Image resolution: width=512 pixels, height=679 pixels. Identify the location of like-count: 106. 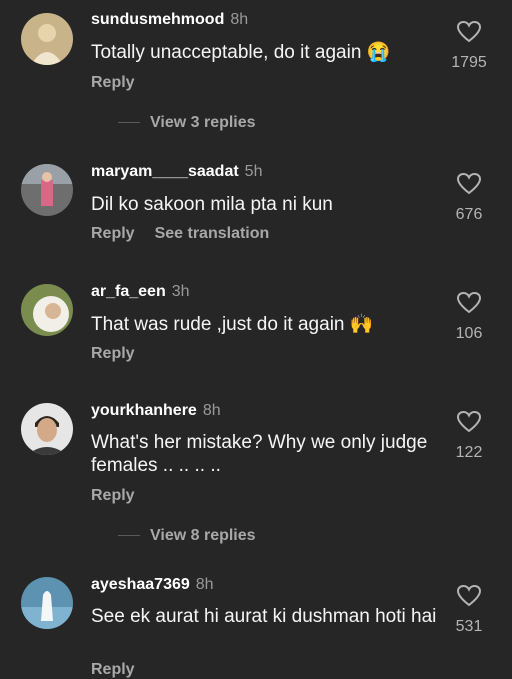
(469, 333).